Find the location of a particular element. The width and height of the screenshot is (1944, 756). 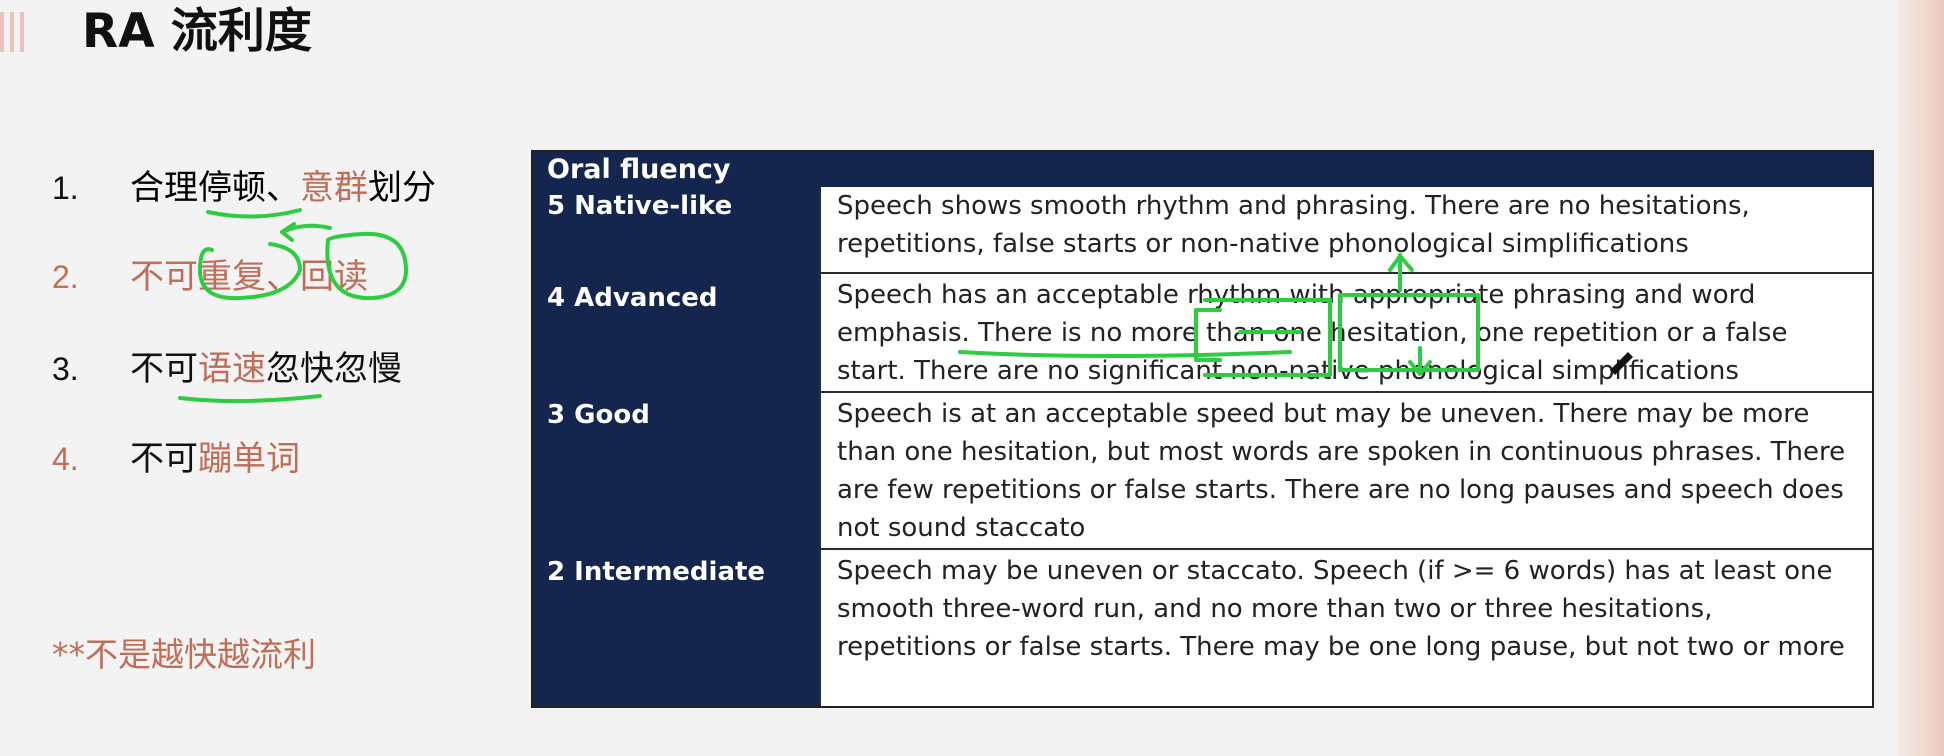

point-text: 忽快忽慢 is located at coordinates (334, 369).